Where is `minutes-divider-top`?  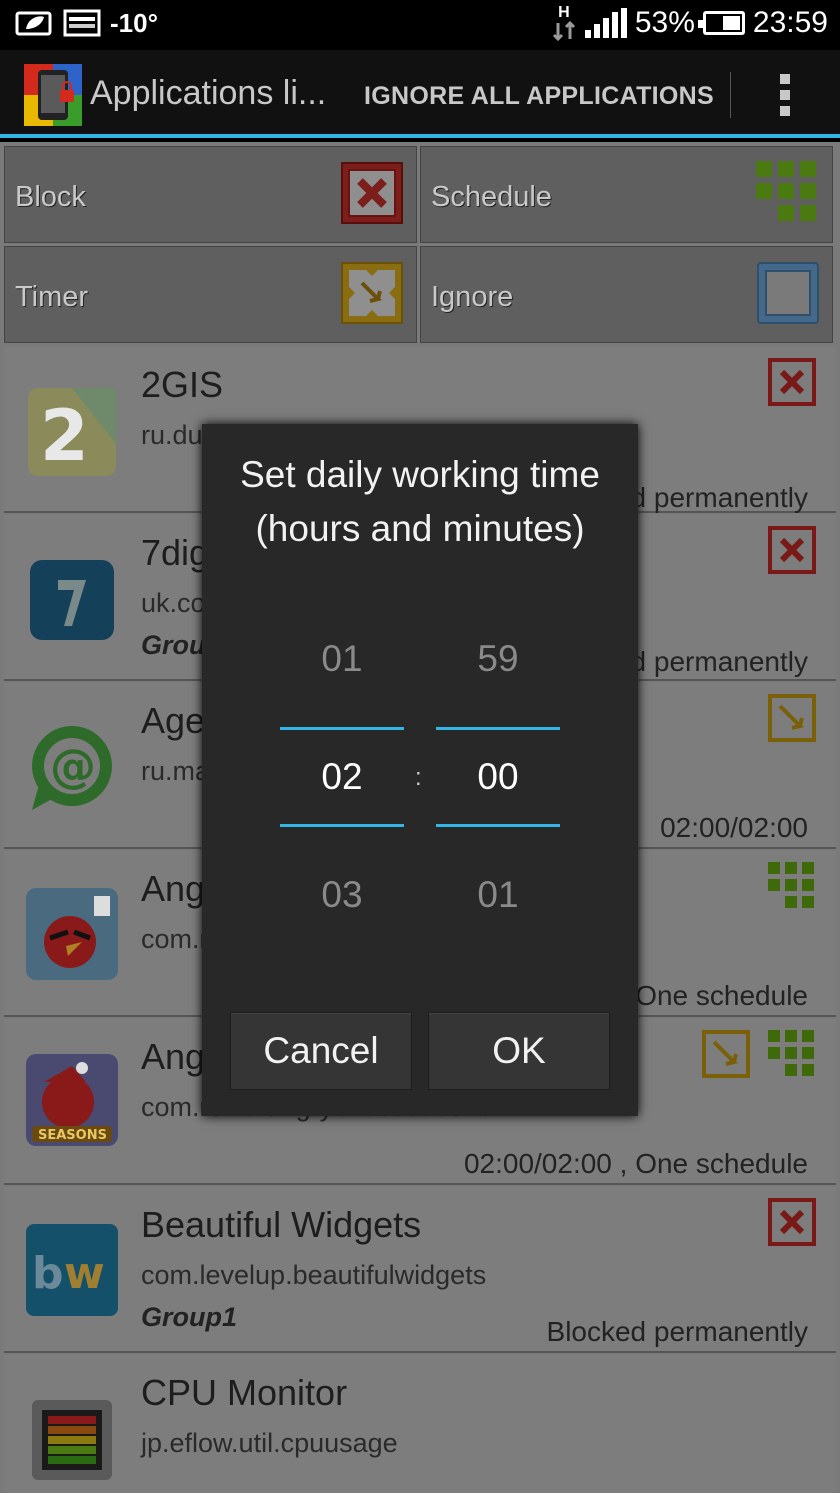
minutes-divider-top is located at coordinates (498, 728).